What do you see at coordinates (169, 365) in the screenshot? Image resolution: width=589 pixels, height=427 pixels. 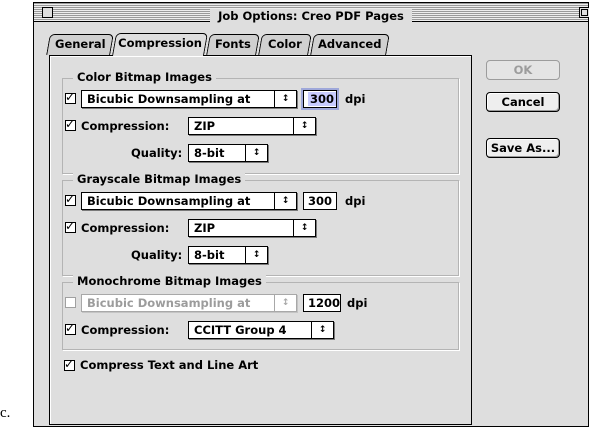 I see `compress-text-label: Compress Text and Line Art` at bounding box center [169, 365].